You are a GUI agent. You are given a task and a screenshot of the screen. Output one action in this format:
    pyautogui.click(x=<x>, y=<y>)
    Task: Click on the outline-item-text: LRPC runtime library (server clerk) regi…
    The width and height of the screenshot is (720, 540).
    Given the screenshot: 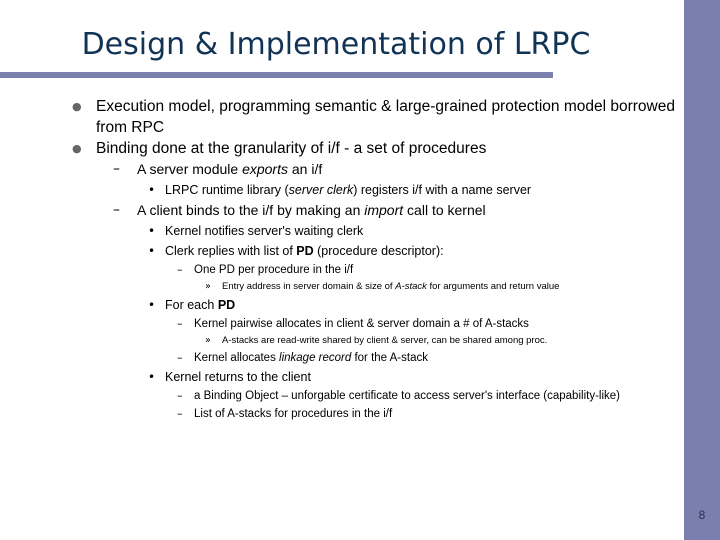 What is the action you would take?
    pyautogui.click(x=348, y=190)
    